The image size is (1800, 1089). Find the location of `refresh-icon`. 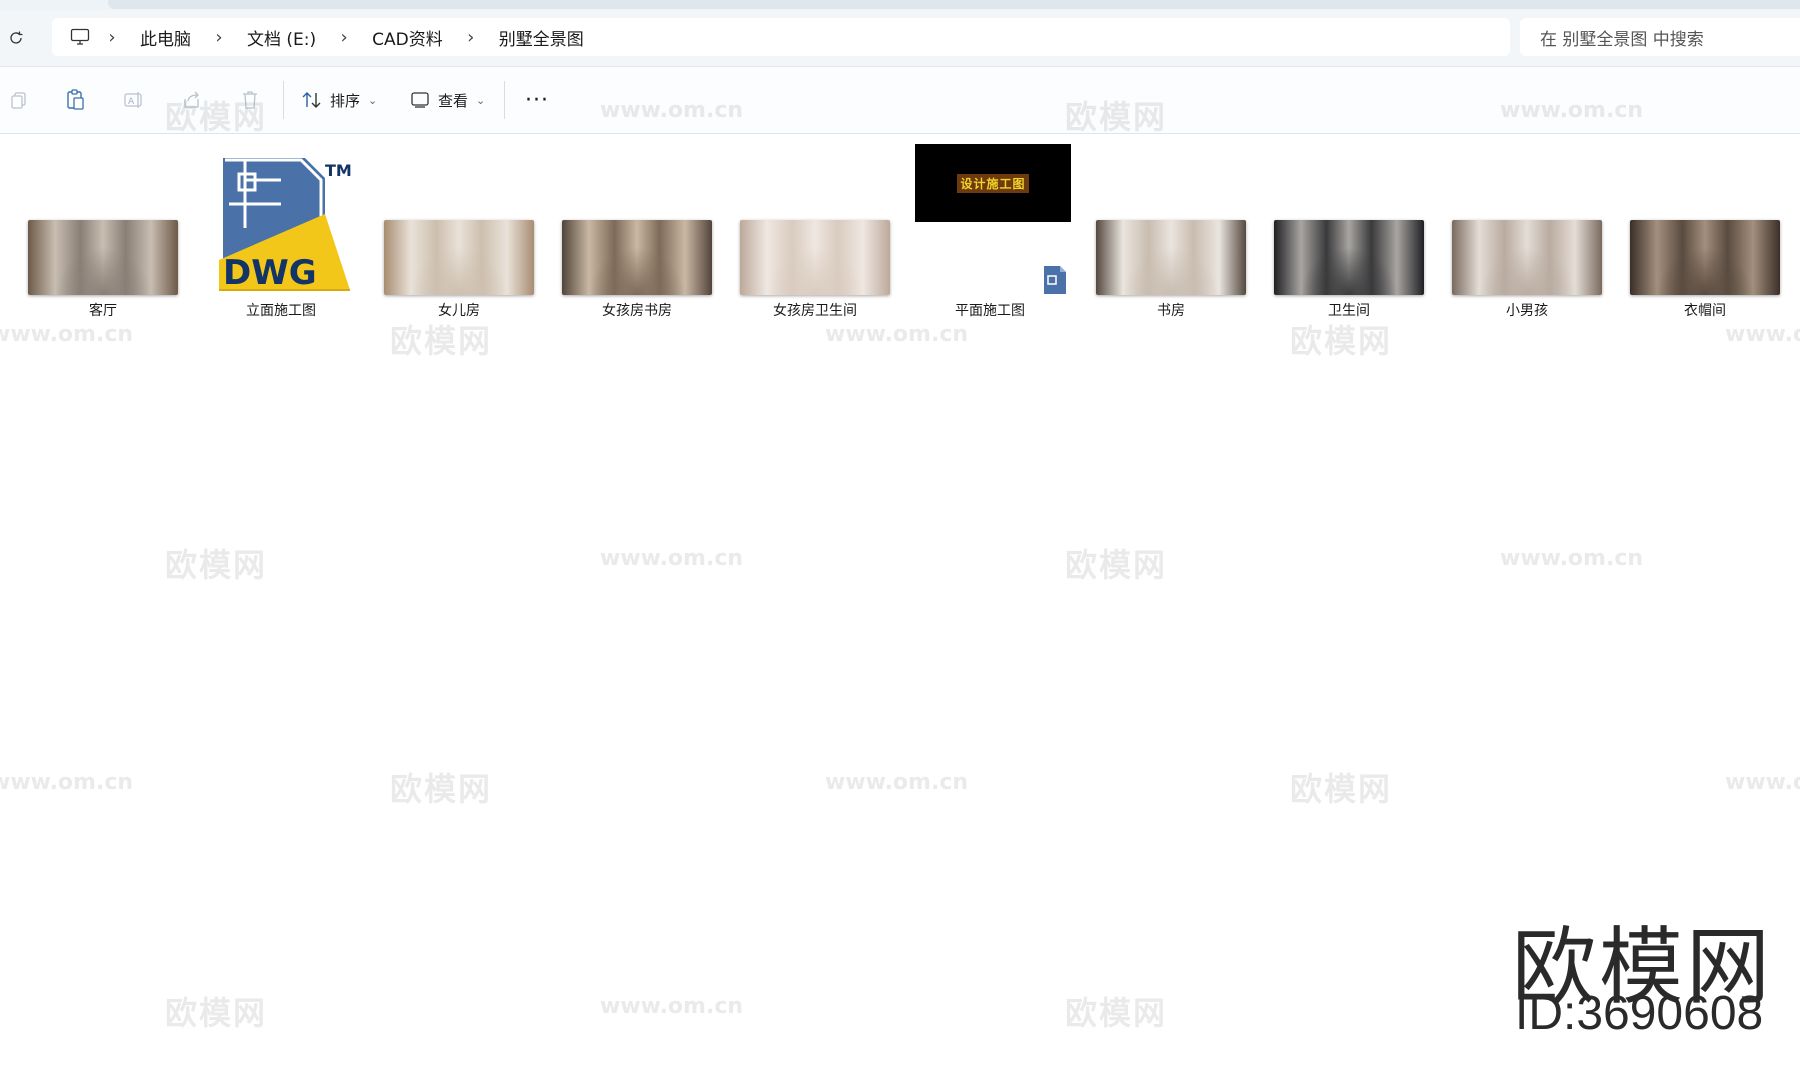

refresh-icon is located at coordinates (16, 37).